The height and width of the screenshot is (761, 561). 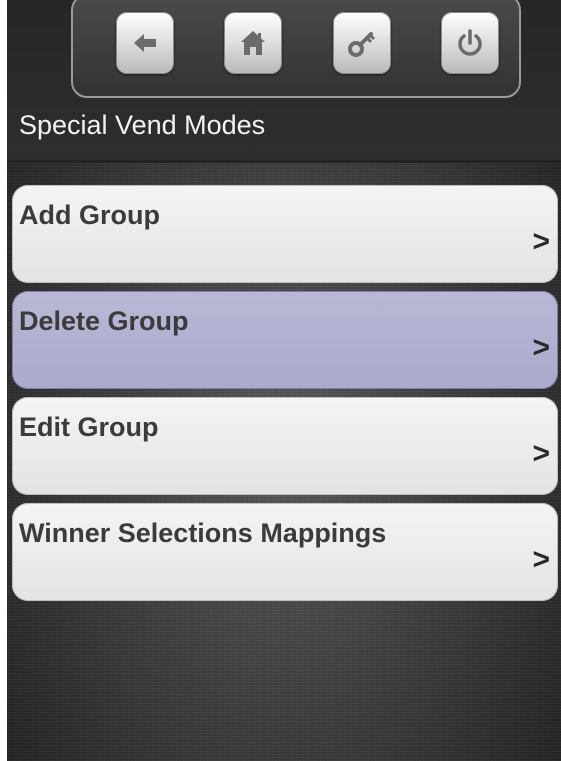 I want to click on edit-group-item: Edit Group >, so click(x=285, y=446).